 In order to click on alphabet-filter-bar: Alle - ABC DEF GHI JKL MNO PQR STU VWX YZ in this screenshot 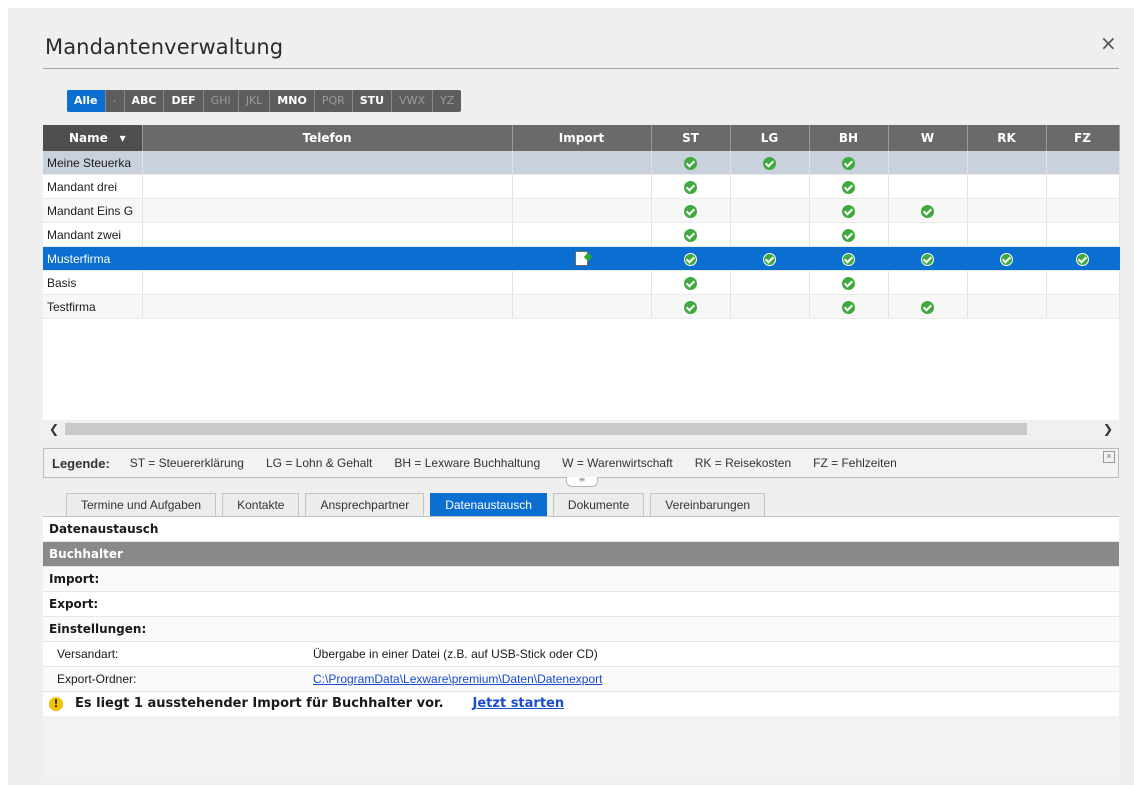, I will do `click(264, 101)`.